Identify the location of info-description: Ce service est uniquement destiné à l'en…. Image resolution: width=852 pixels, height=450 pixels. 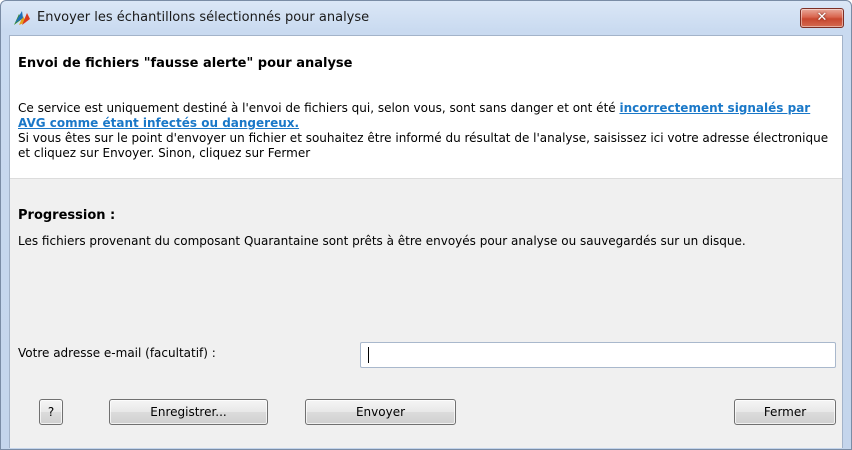
(427, 131).